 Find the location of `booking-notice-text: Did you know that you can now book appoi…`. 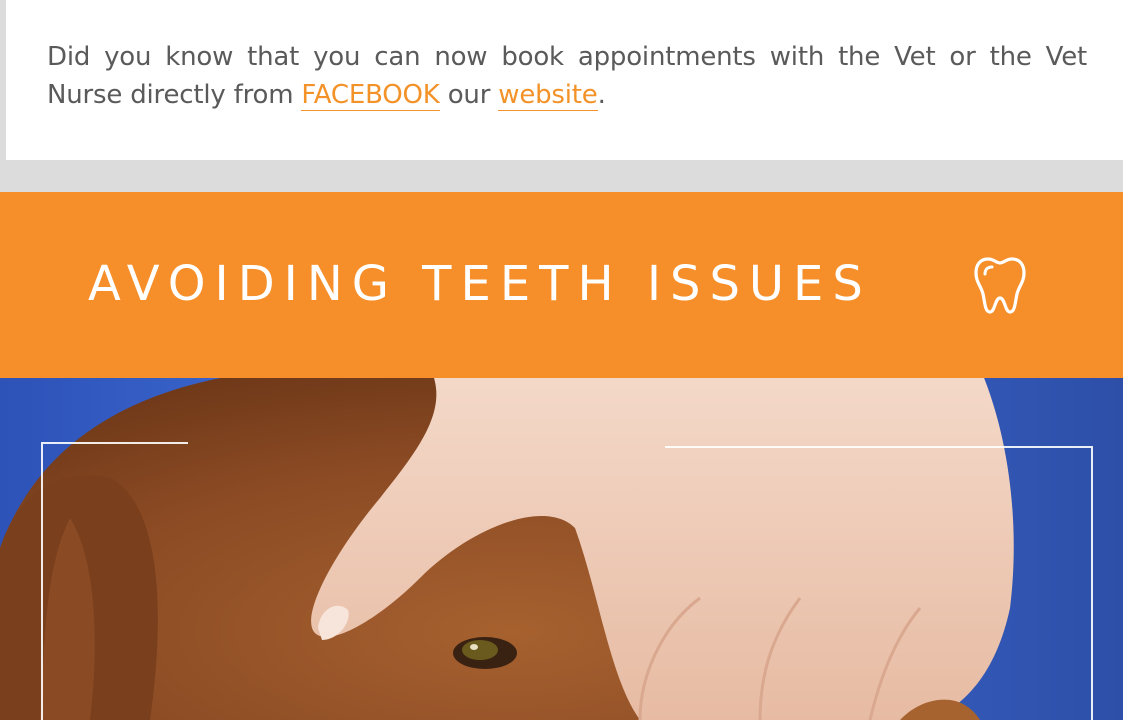

booking-notice-text: Did you know that you can now book appoi… is located at coordinates (567, 76).